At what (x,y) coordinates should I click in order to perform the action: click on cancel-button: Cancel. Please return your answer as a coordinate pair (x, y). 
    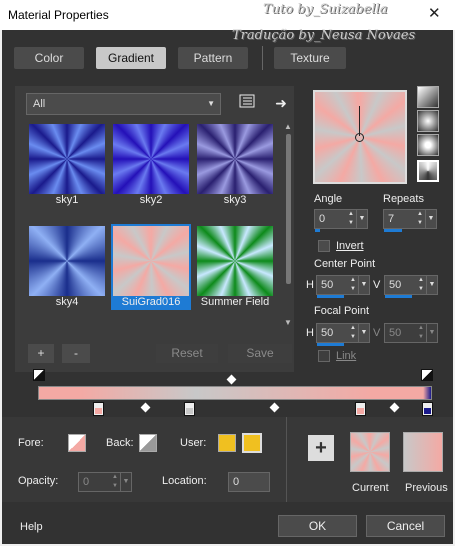
    Looking at the image, I should click on (405, 526).